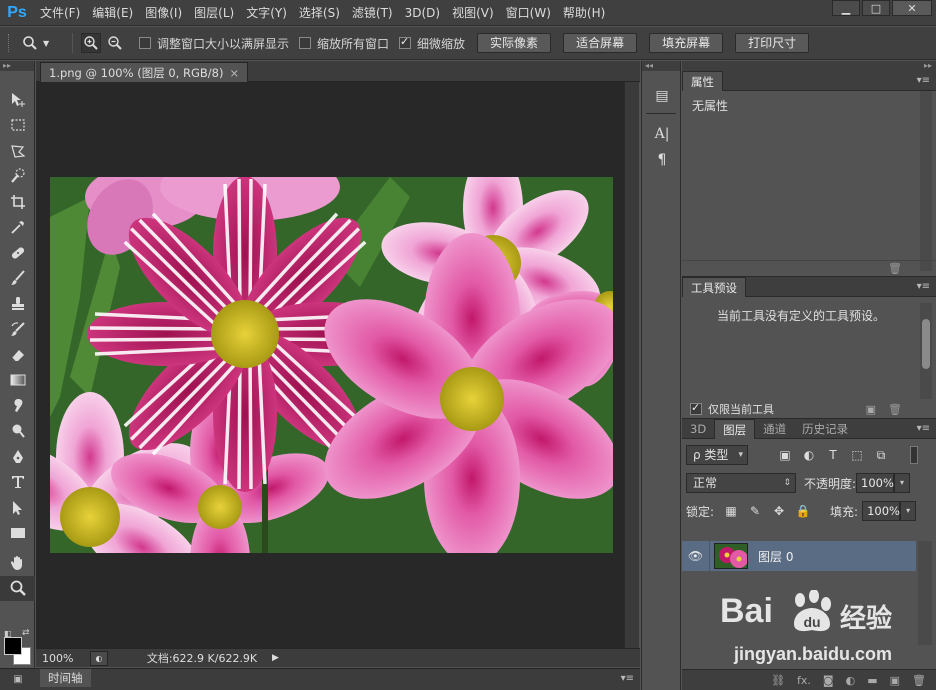 This screenshot has width=936, height=690. Describe the element at coordinates (851, 680) in the screenshot. I see `adjustment-icon: ◐` at that location.